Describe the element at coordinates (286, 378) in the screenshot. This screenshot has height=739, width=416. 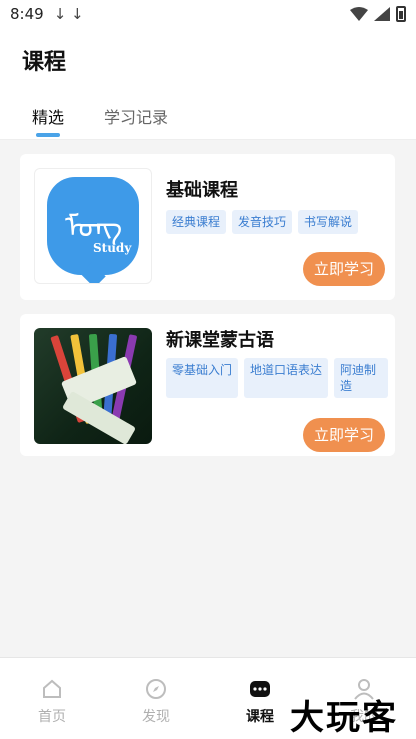
I see `course-tag: 地道口语表达` at that location.